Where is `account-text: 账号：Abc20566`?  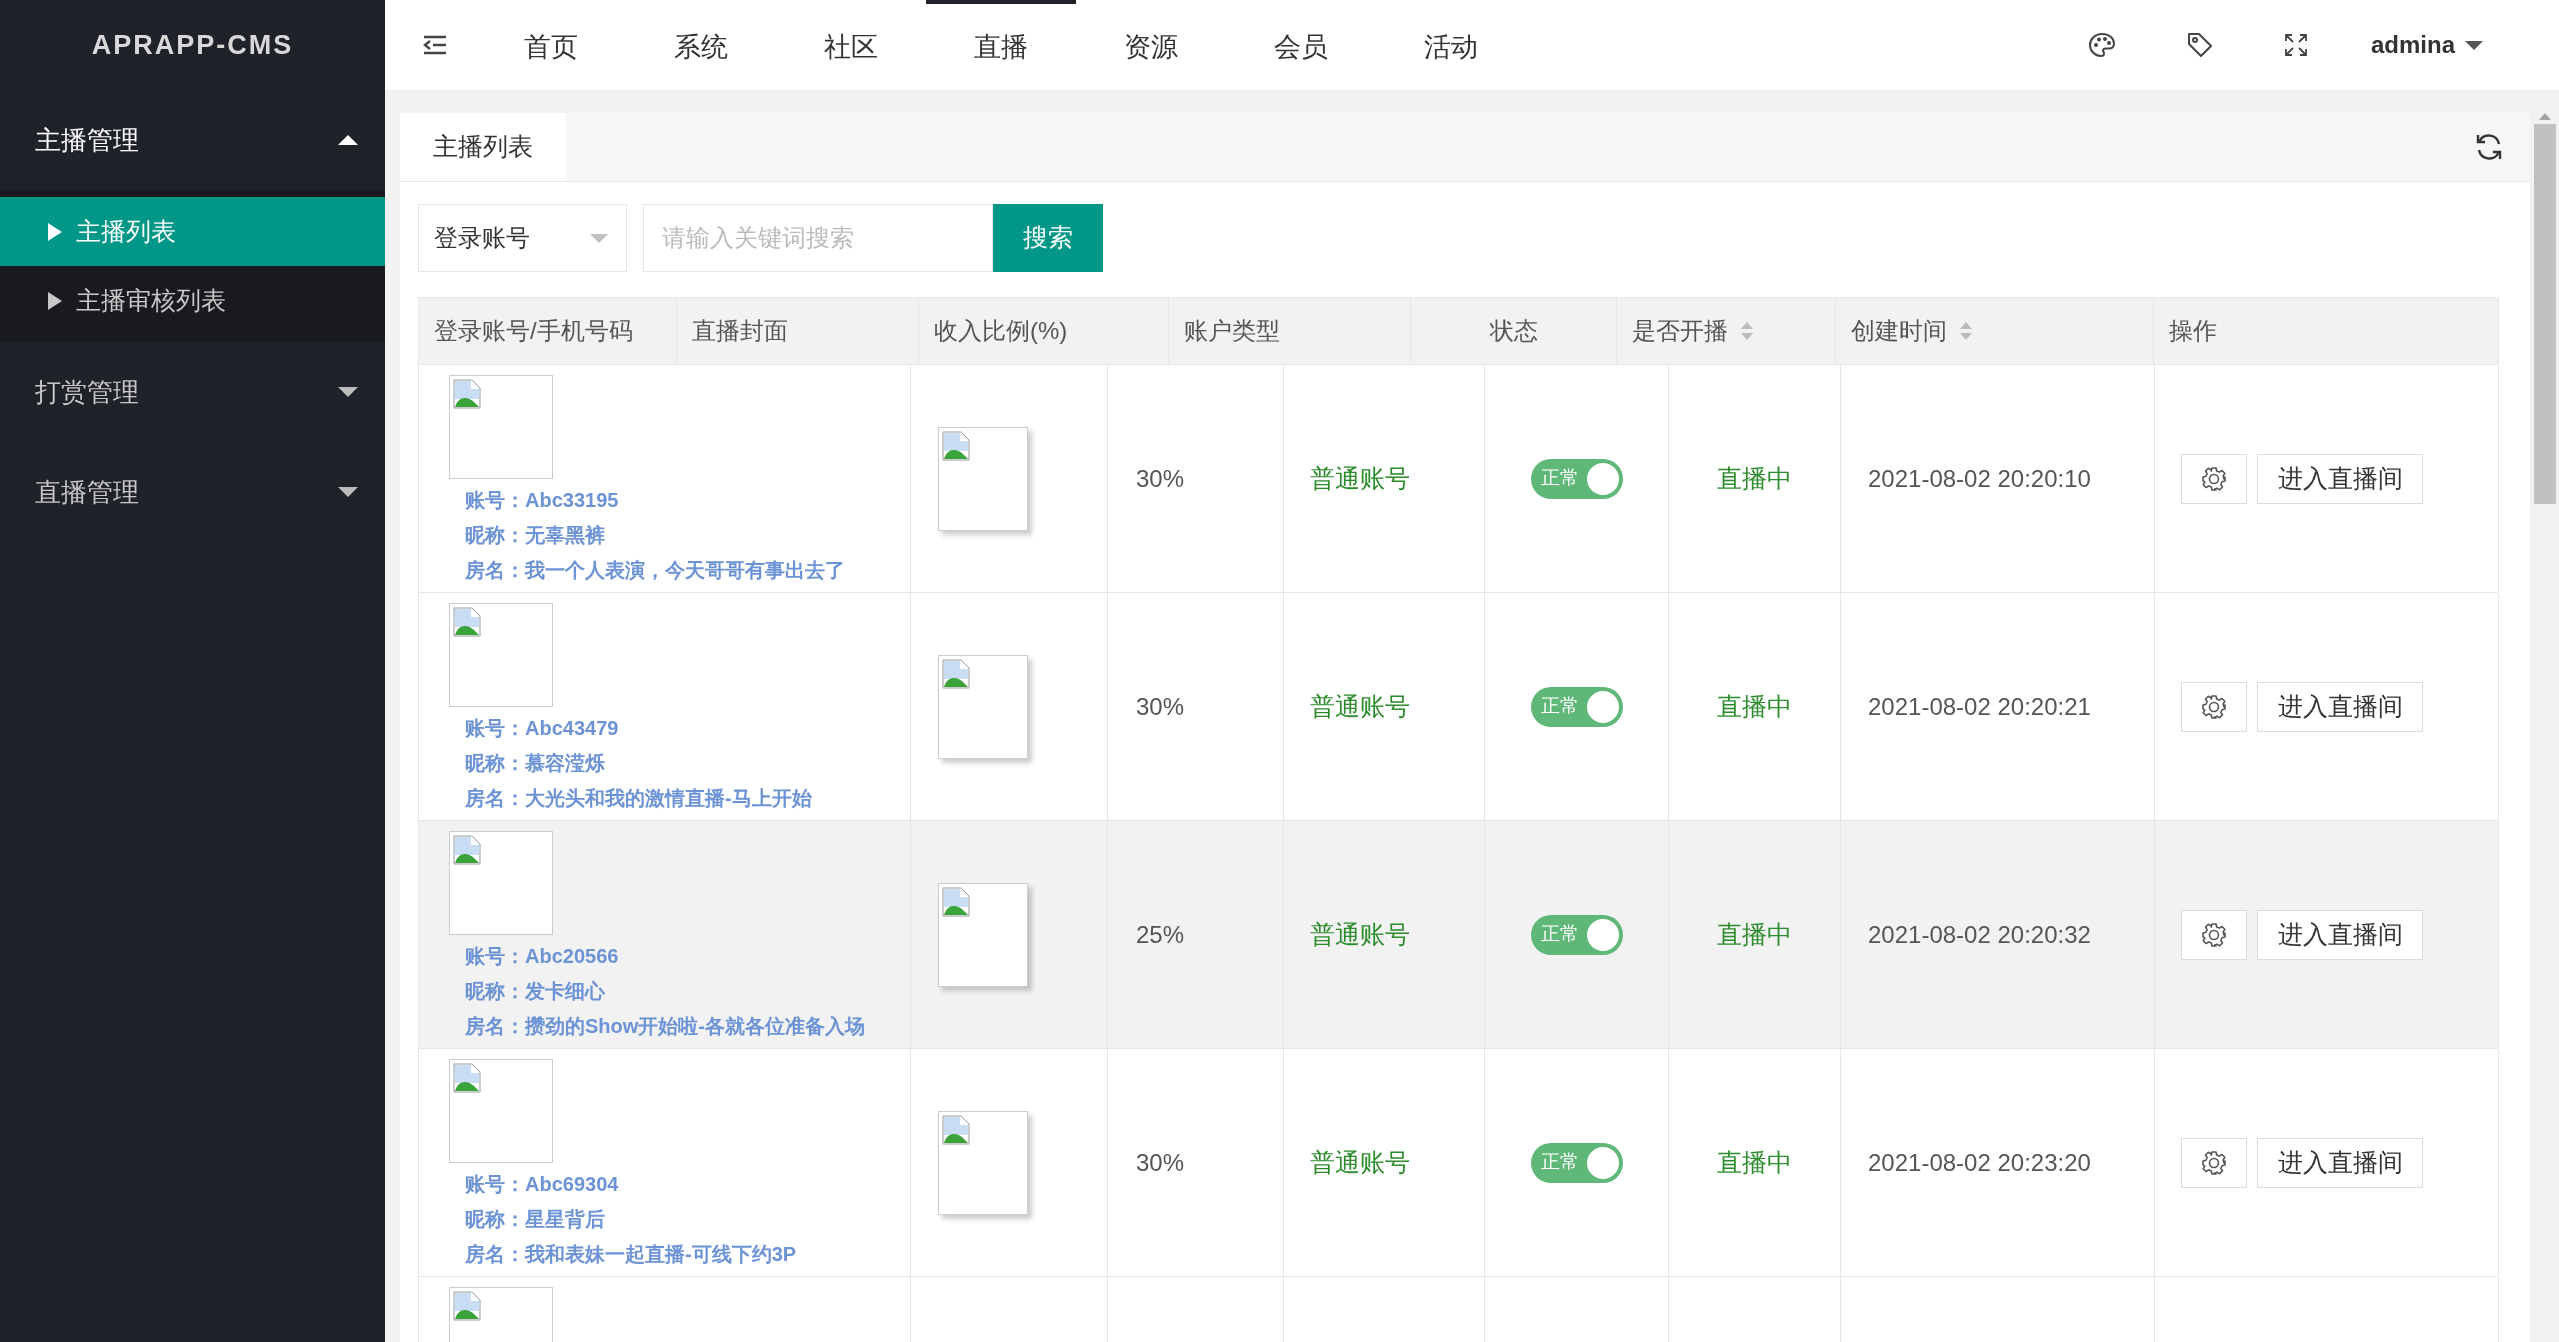
account-text: 账号：Abc20566 is located at coordinates (542, 956).